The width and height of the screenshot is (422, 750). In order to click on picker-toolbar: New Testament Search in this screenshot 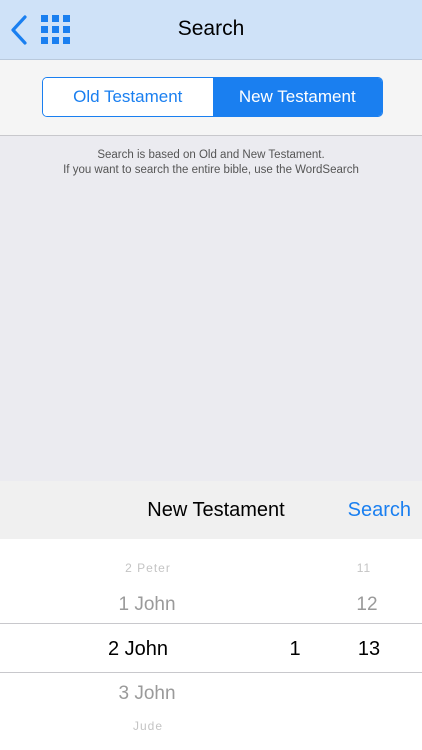, I will do `click(211, 510)`.